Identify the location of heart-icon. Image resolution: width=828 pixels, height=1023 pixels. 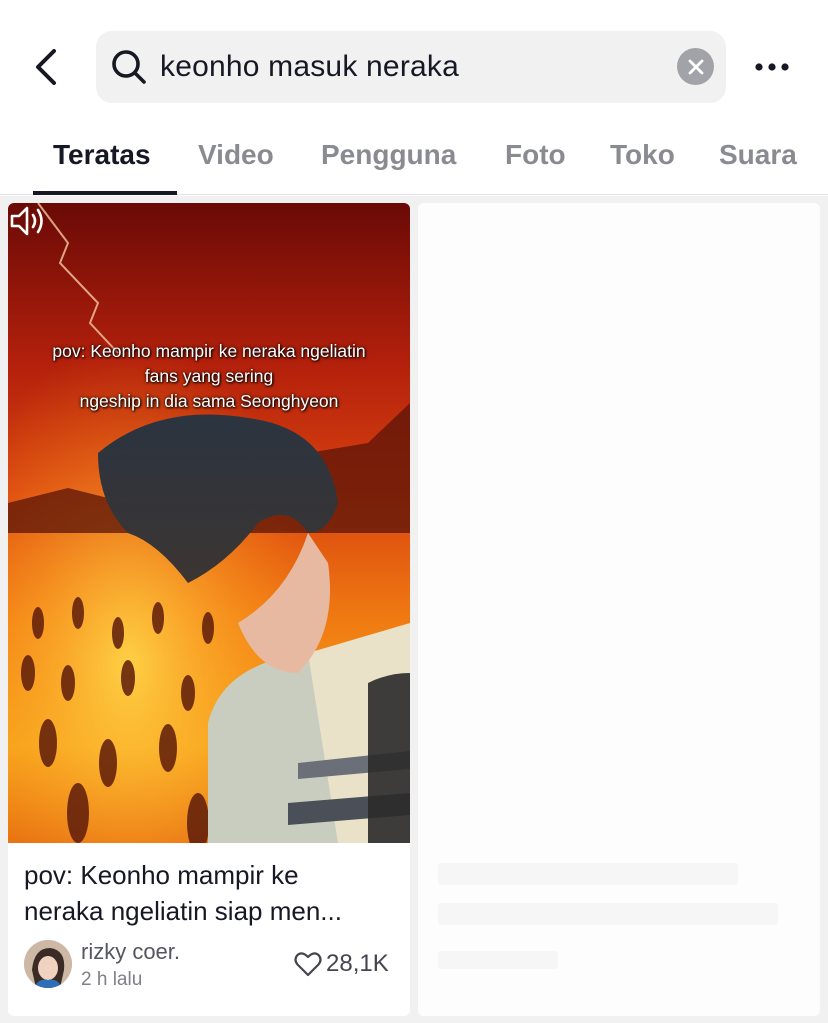
(308, 964).